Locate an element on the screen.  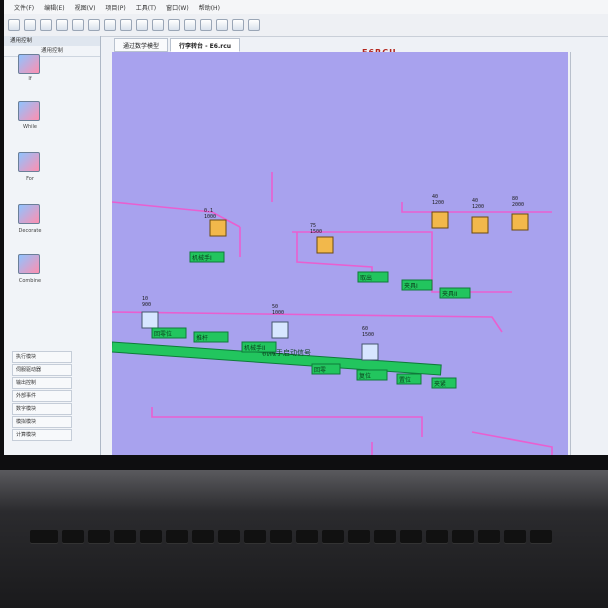
menu-help: 帮助(H) is located at coordinates (209, 7).